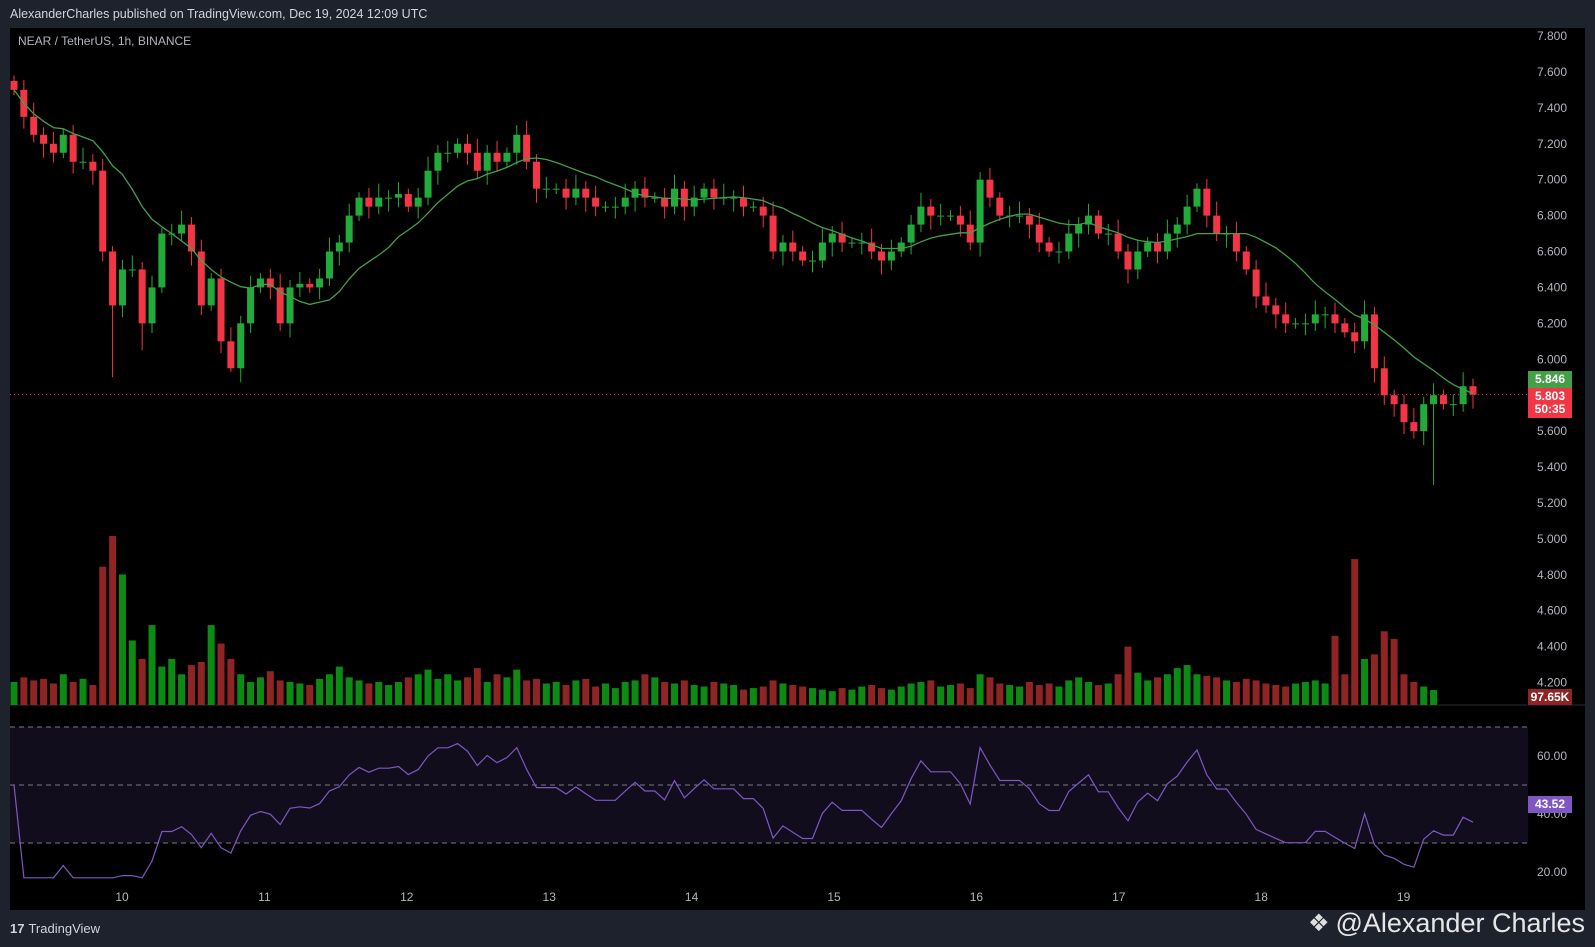 This screenshot has height=947, width=1595. Describe the element at coordinates (104, 41) in the screenshot. I see `symbol-legend: NEAR / TetherUS, 1h, BINANCE` at that location.